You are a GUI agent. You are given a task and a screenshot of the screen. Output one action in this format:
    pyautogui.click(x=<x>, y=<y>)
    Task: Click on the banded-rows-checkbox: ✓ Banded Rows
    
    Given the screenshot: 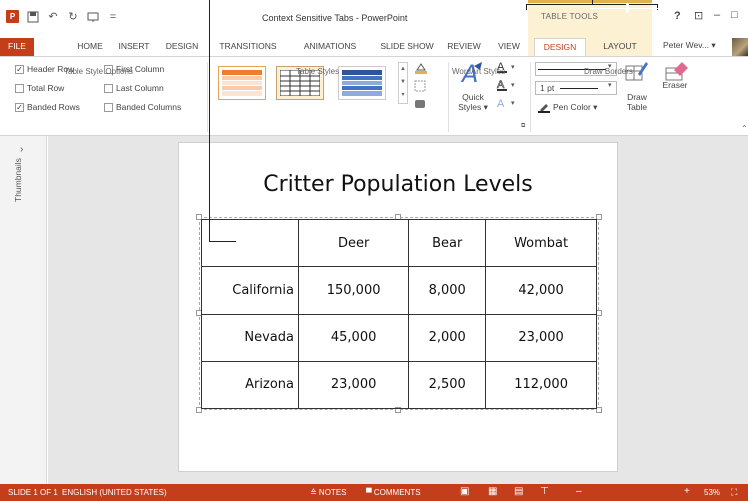 What is the action you would take?
    pyautogui.click(x=47, y=107)
    